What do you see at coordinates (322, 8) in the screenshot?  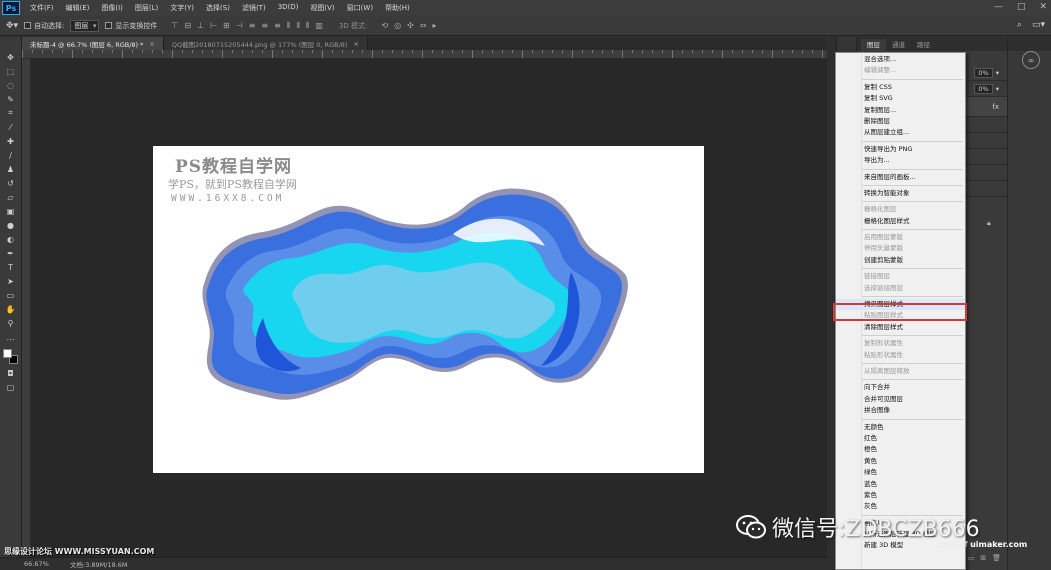 I see `menu-item: 视图(V)` at bounding box center [322, 8].